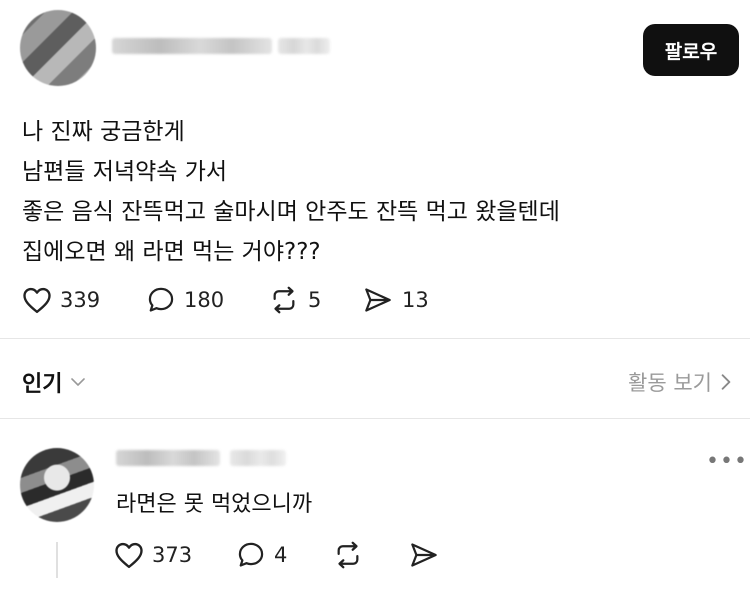  Describe the element at coordinates (172, 555) in the screenshot. I see `reply-like-count: 373` at that location.